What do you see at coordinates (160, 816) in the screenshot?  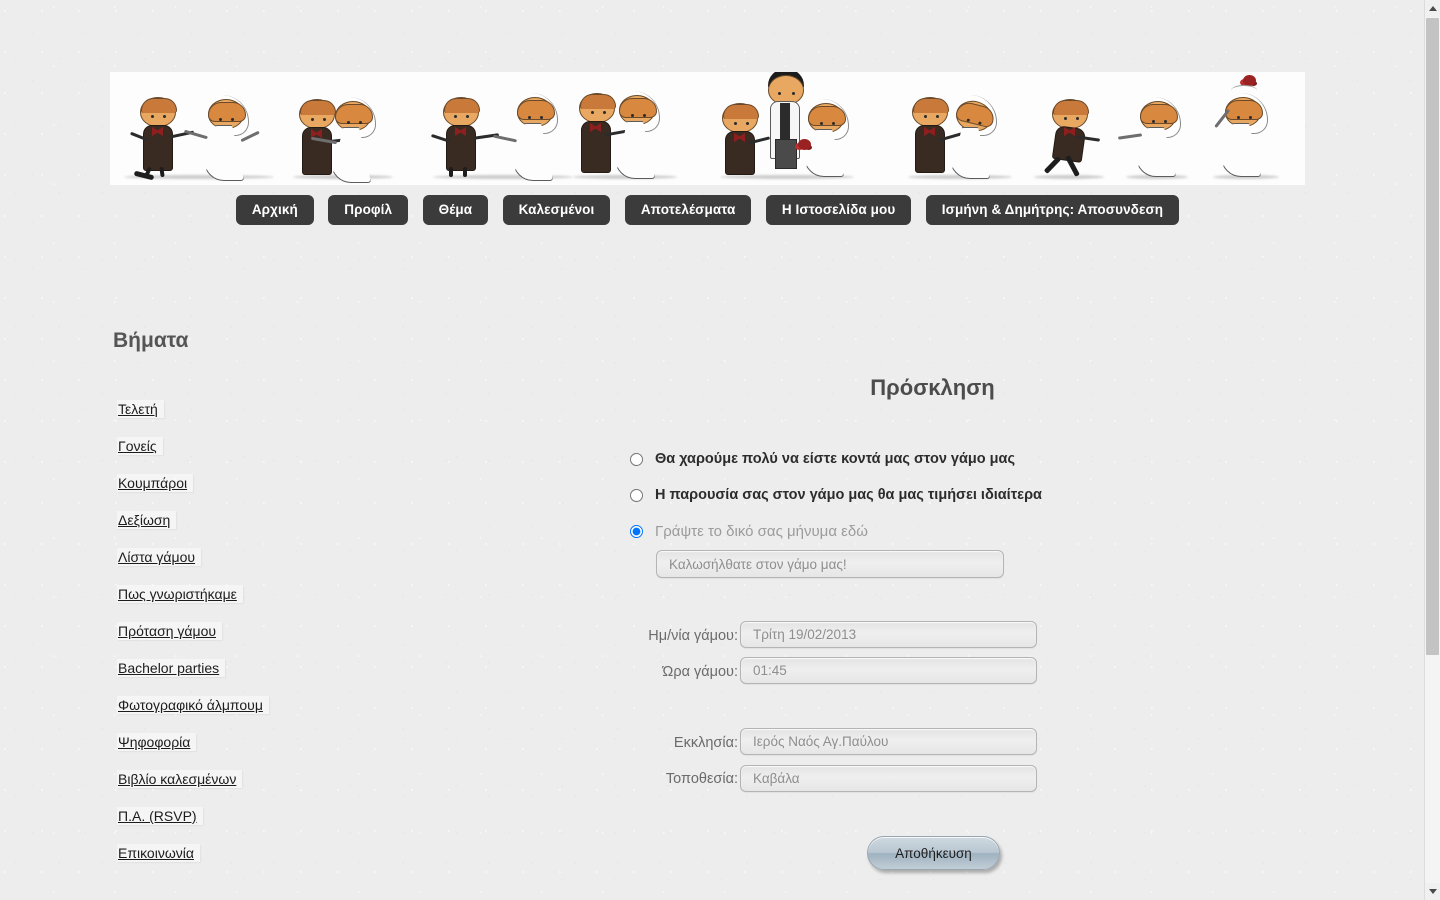 I see `sidebar-item-rsvp: Π.Α. (RSVP)` at bounding box center [160, 816].